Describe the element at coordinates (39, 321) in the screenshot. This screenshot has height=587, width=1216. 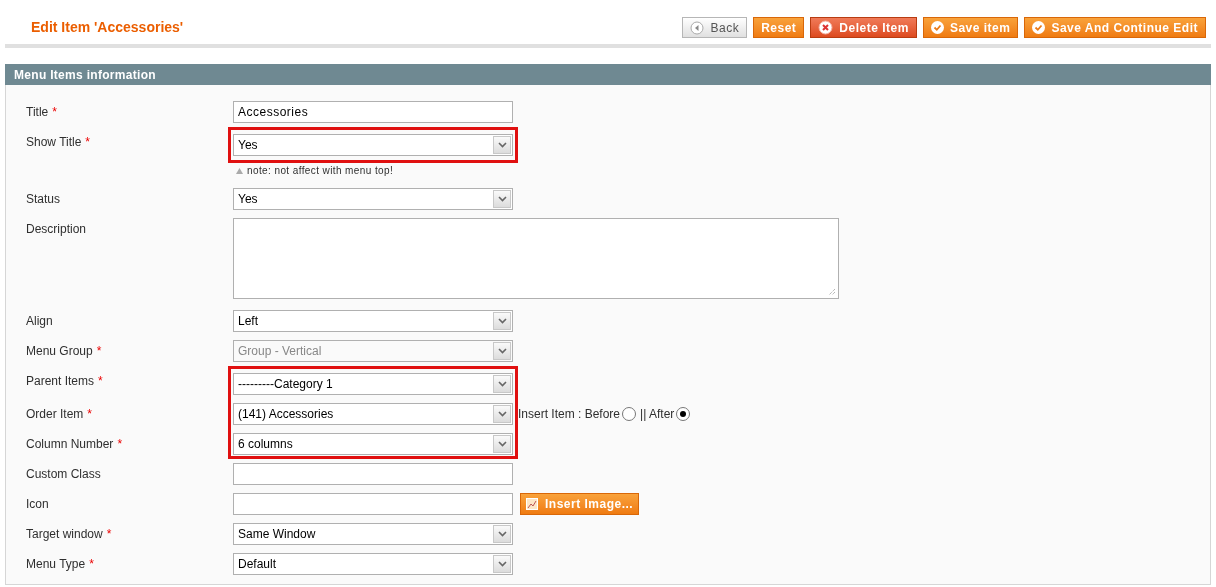
I see `field-label: Align` at that location.